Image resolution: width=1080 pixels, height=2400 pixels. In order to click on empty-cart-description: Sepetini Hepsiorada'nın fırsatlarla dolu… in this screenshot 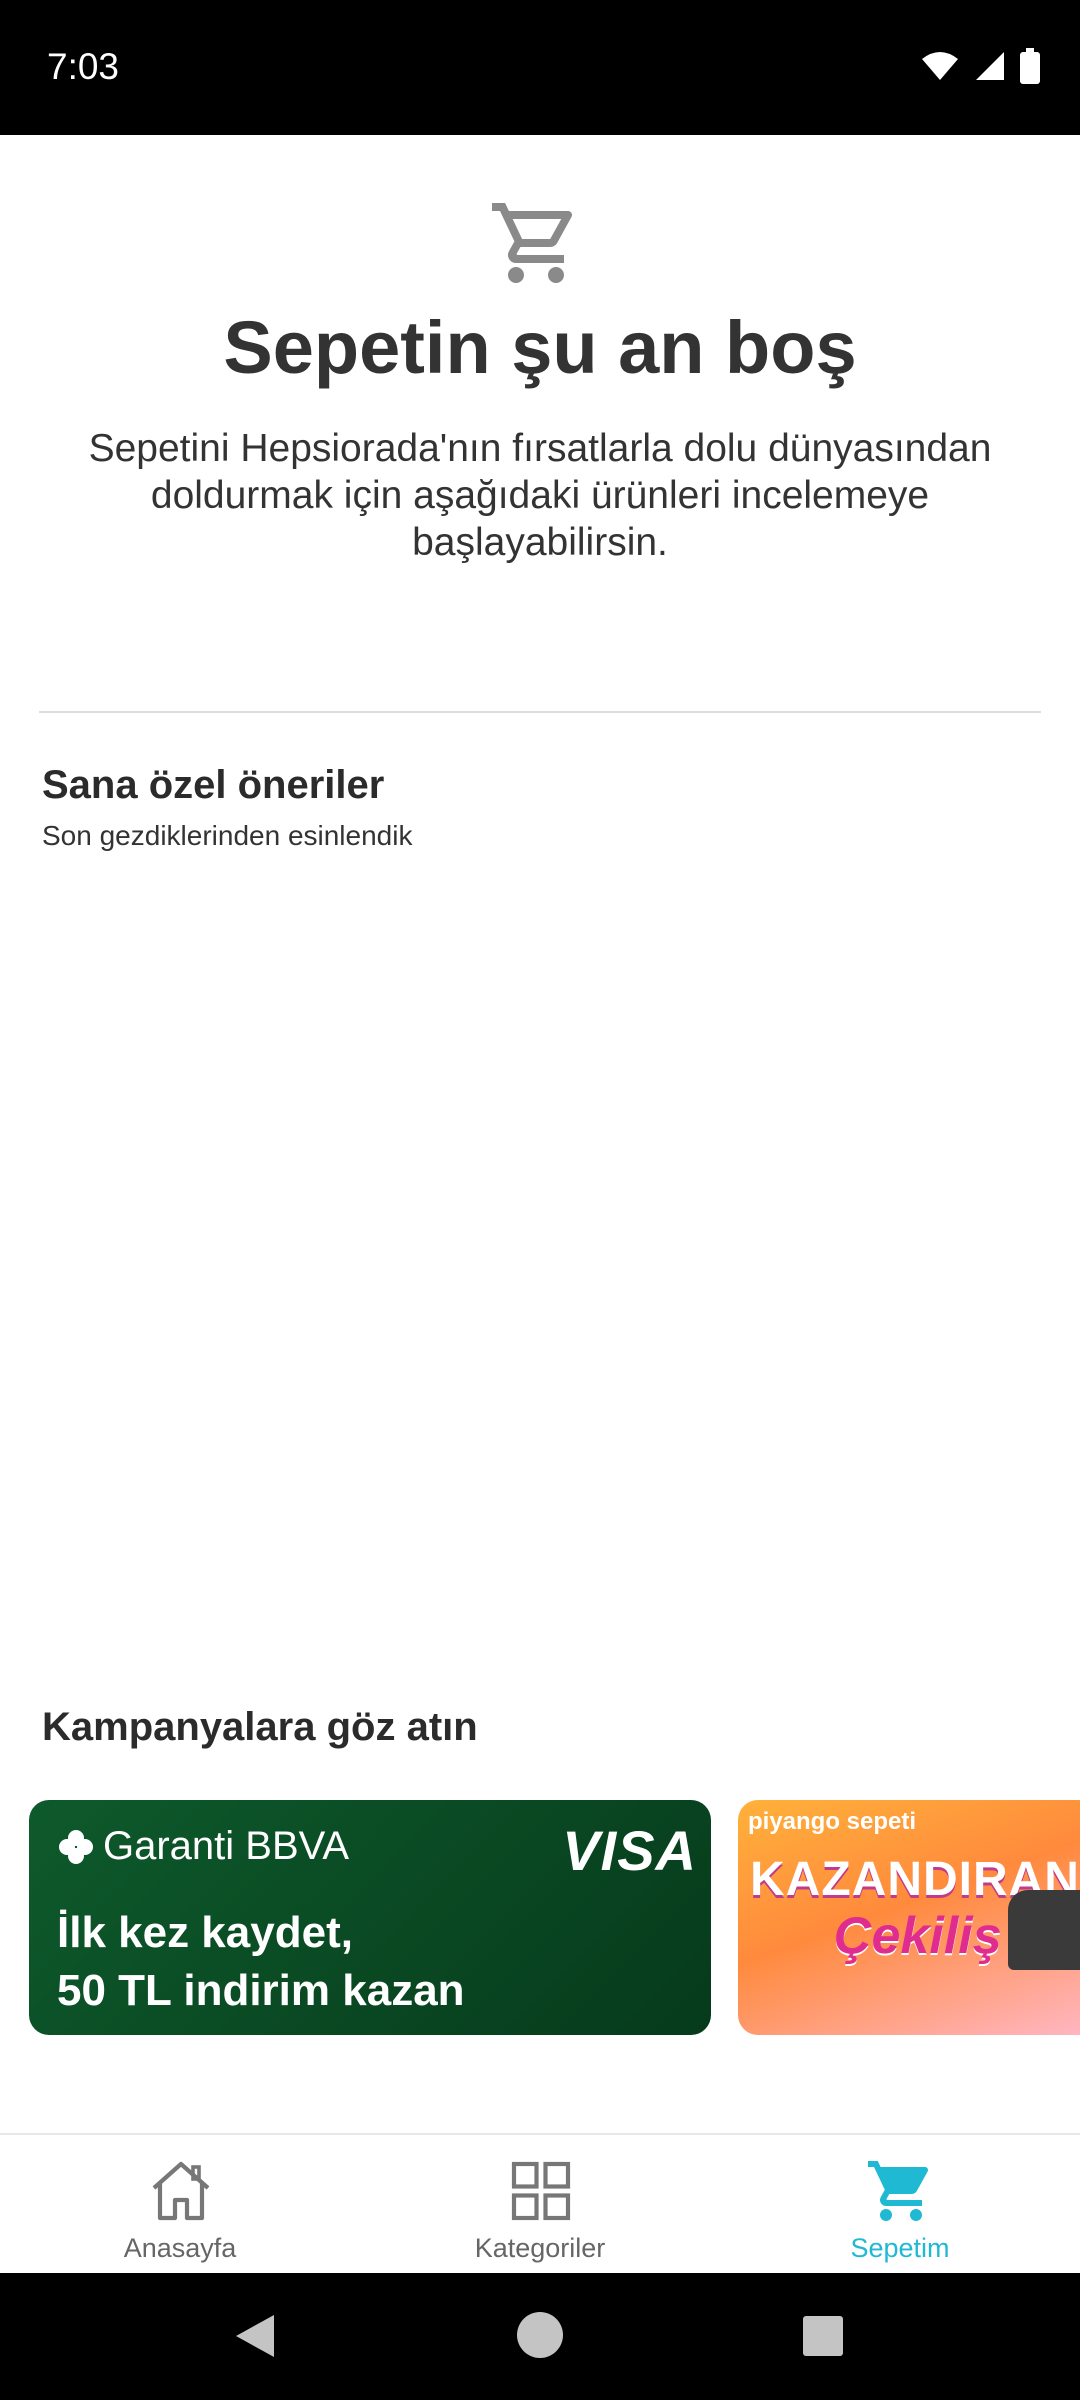, I will do `click(540, 495)`.